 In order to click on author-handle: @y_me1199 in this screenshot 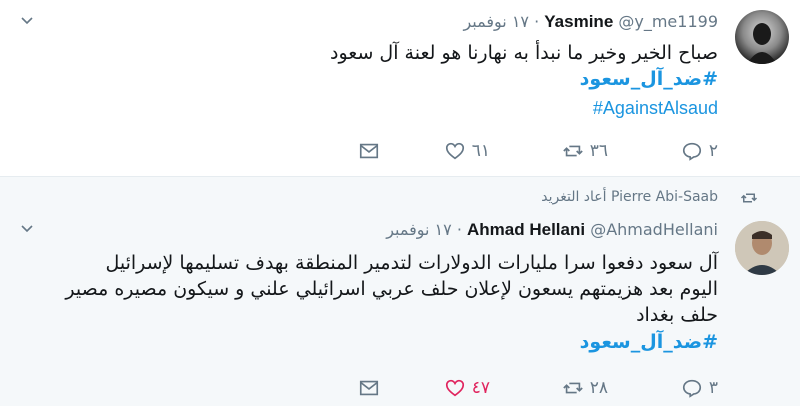, I will do `click(668, 21)`.